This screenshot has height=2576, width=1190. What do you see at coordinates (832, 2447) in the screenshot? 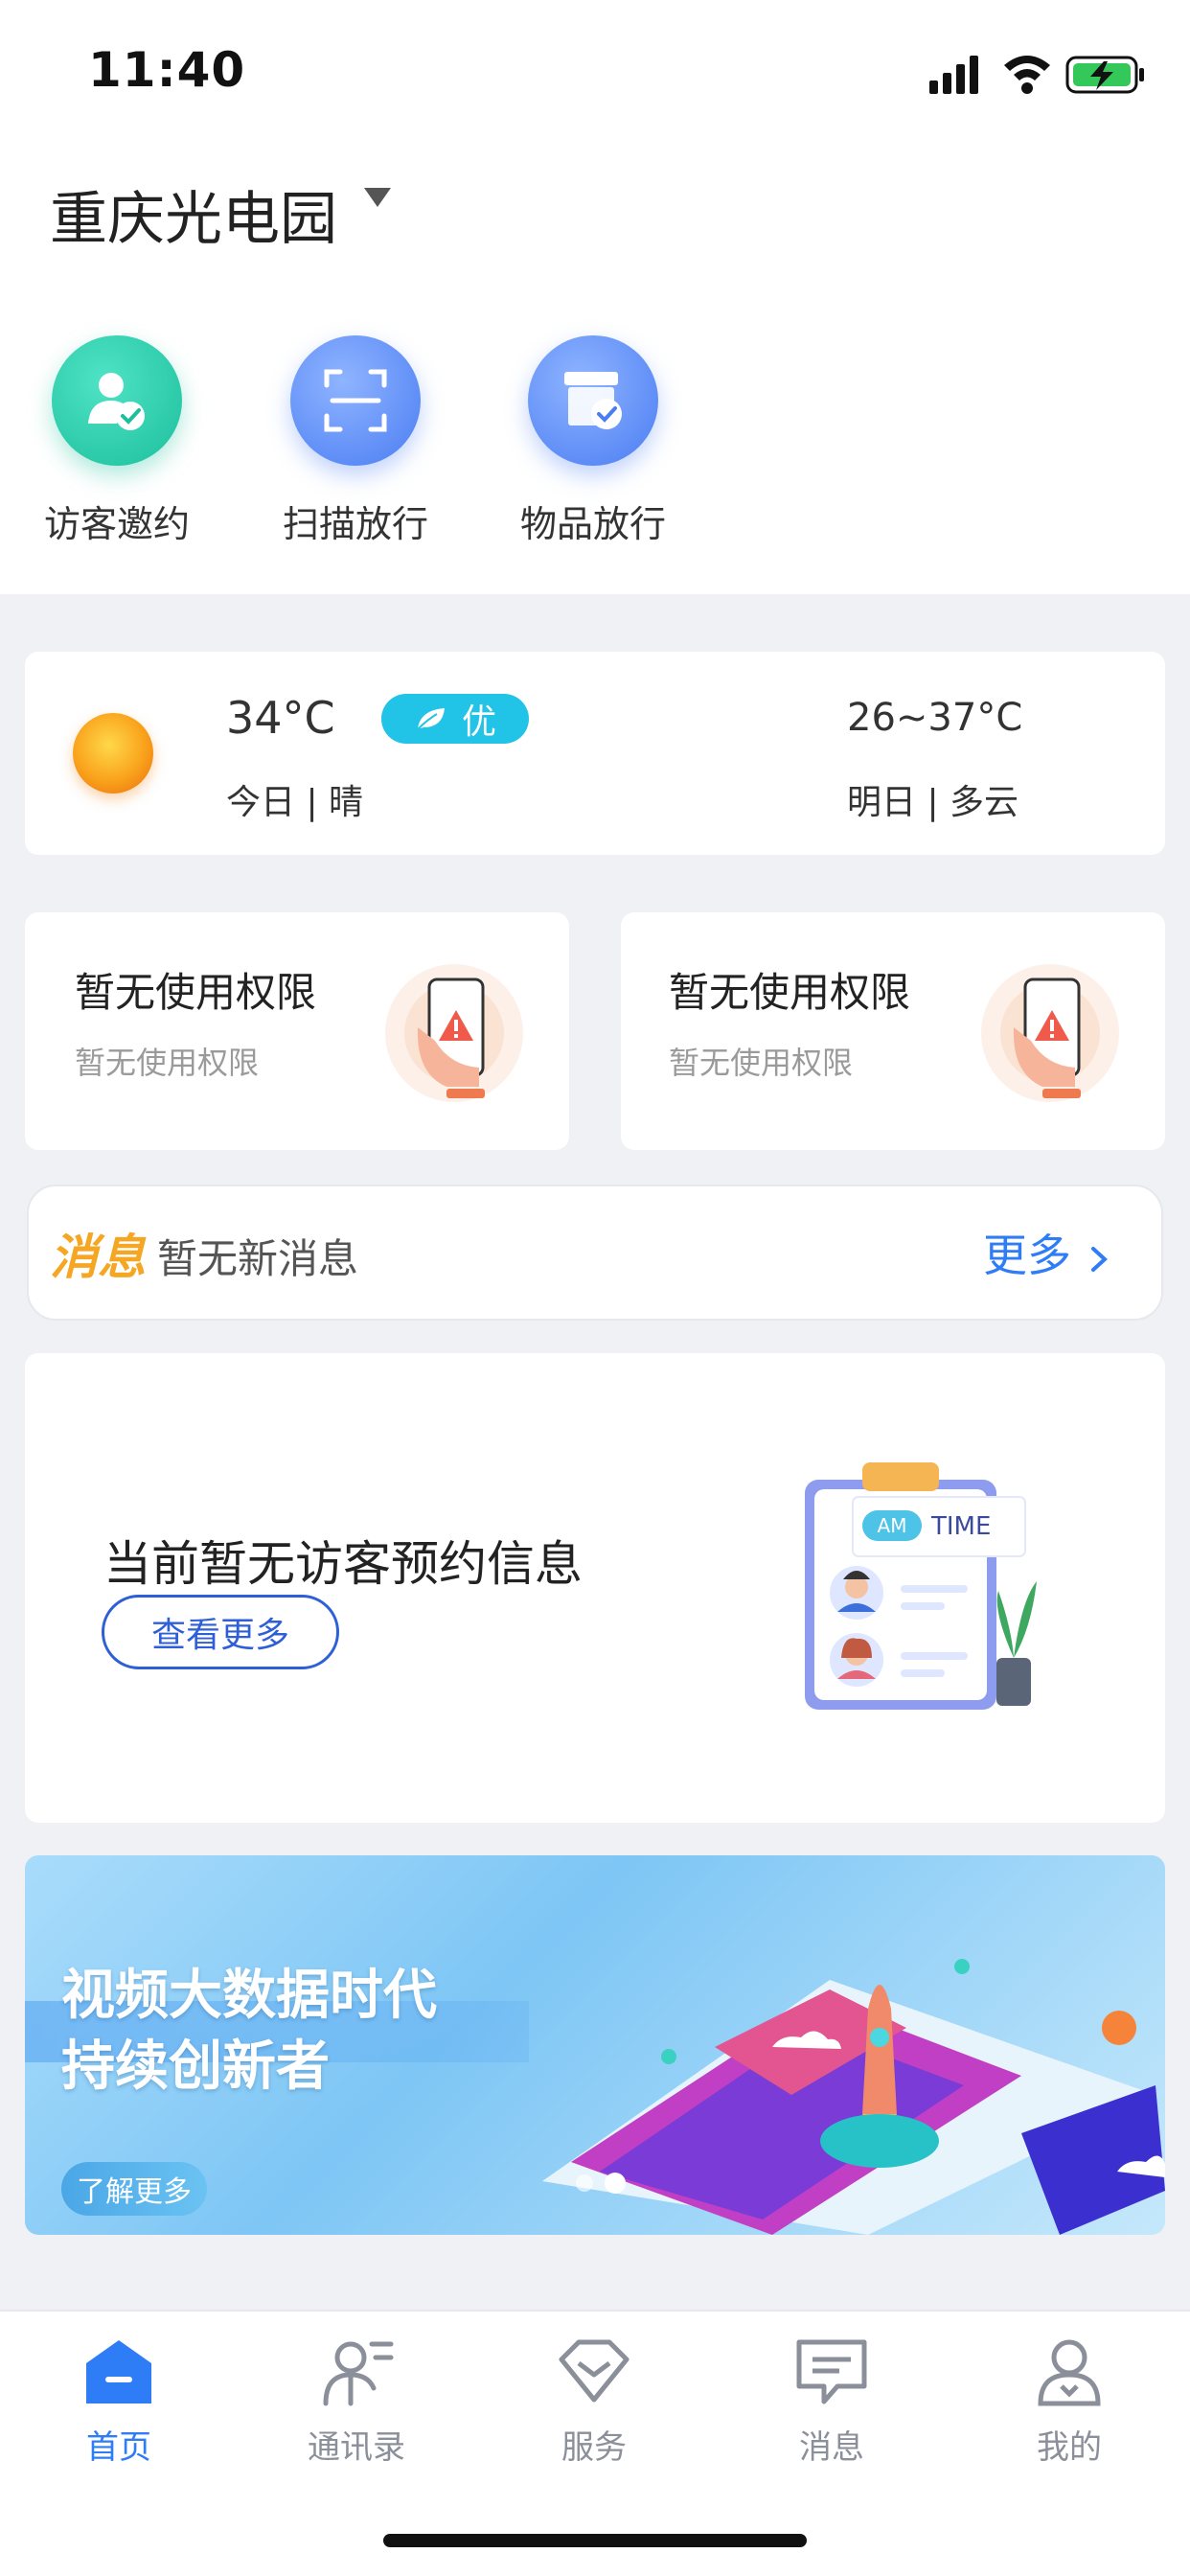
I see `tab-label: 消息` at bounding box center [832, 2447].